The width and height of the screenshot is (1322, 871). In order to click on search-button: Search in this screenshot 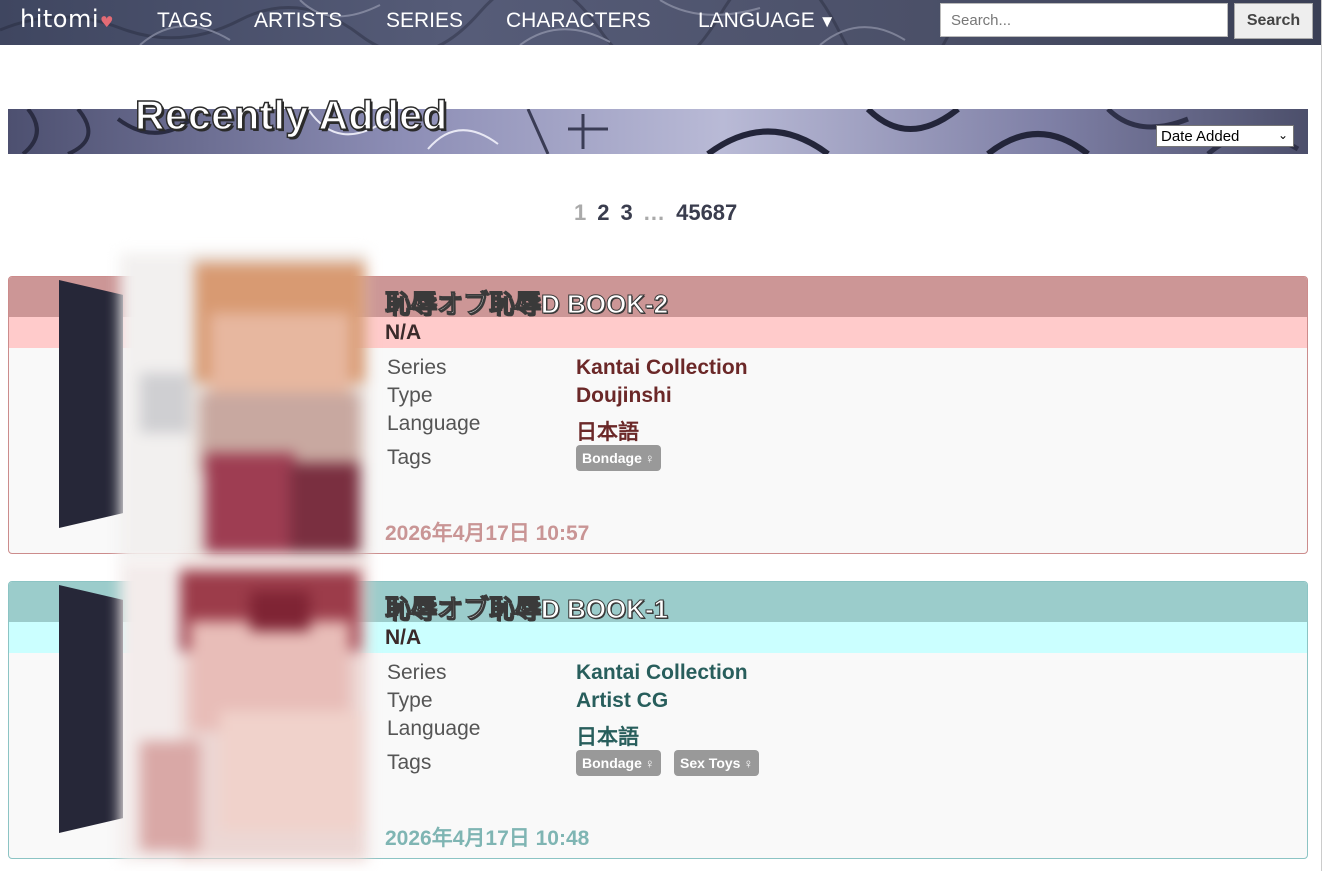, I will do `click(1273, 21)`.